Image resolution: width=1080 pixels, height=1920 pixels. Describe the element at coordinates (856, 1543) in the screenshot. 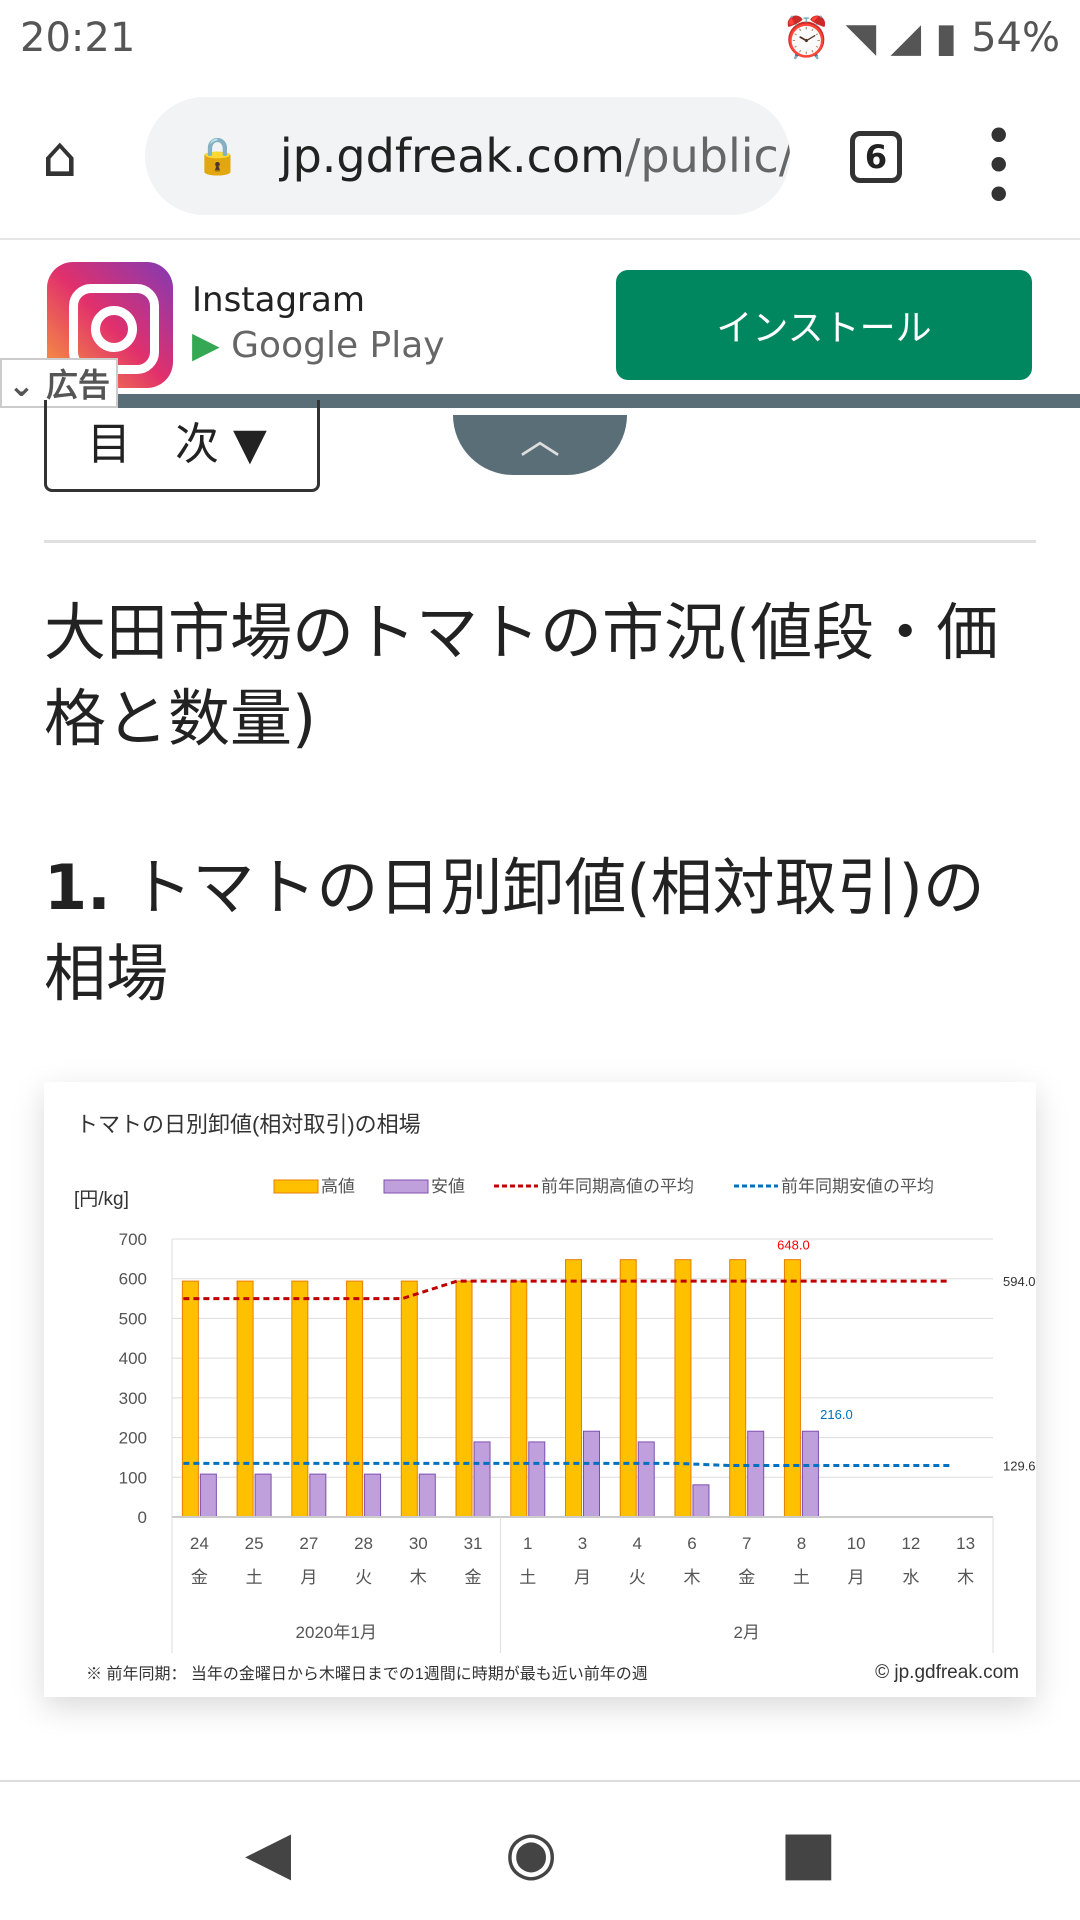

I see `x-tick-date: 10` at that location.